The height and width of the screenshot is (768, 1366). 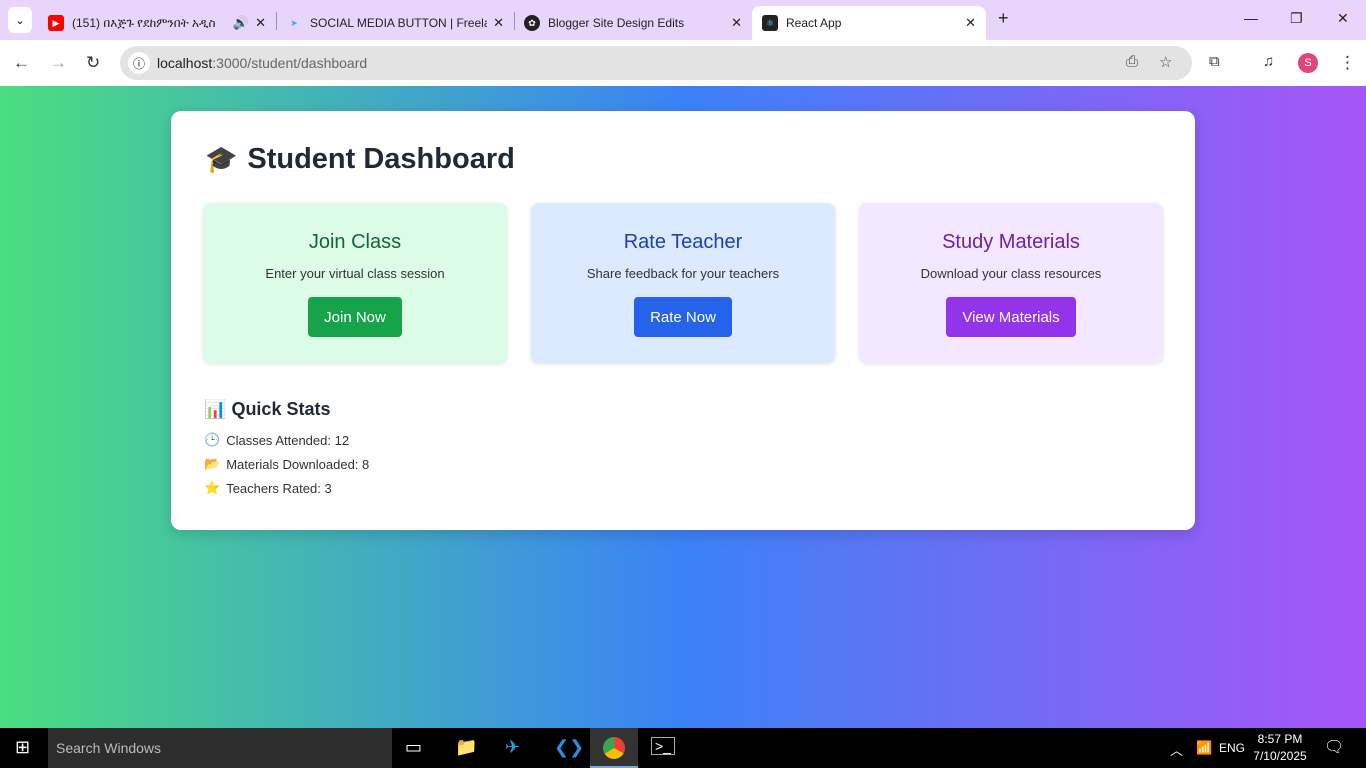 What do you see at coordinates (220, 748) in the screenshot?
I see `taskbar-search: Search Windows` at bounding box center [220, 748].